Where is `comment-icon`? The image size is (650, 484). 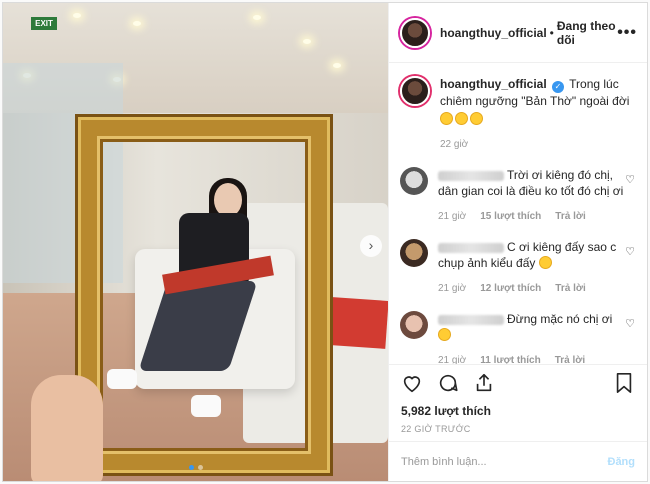 comment-icon is located at coordinates (448, 383).